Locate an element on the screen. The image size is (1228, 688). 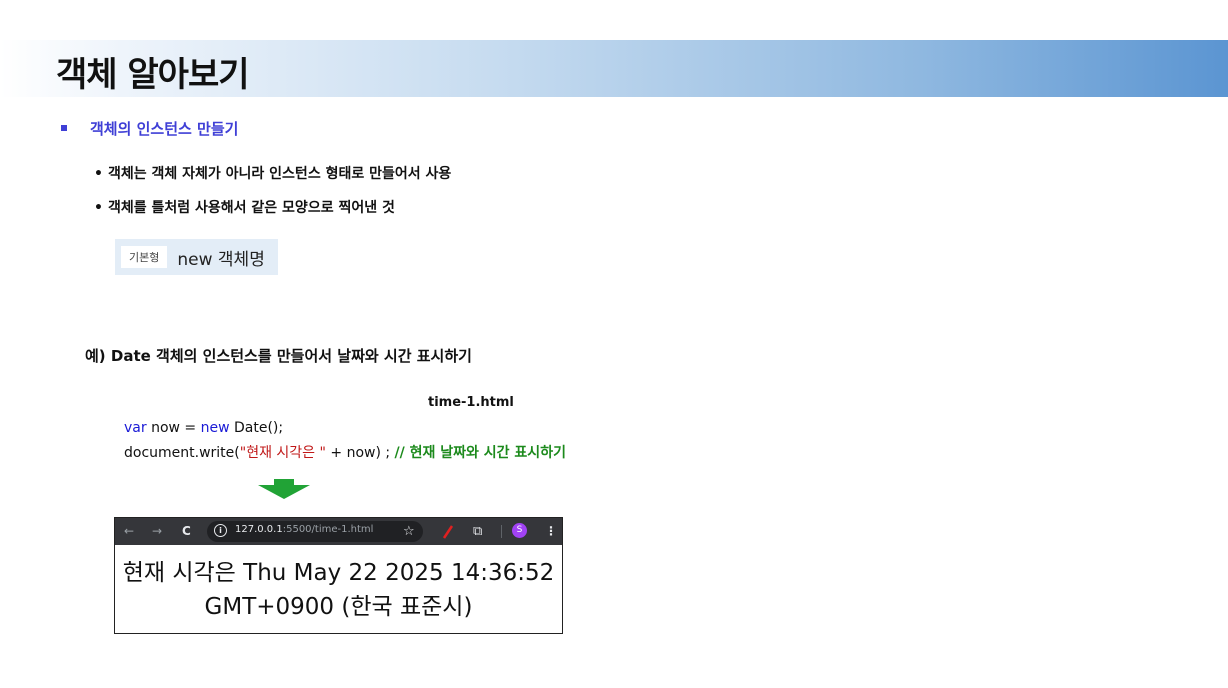
bookmark-star-icon: ☆ is located at coordinates (409, 531).